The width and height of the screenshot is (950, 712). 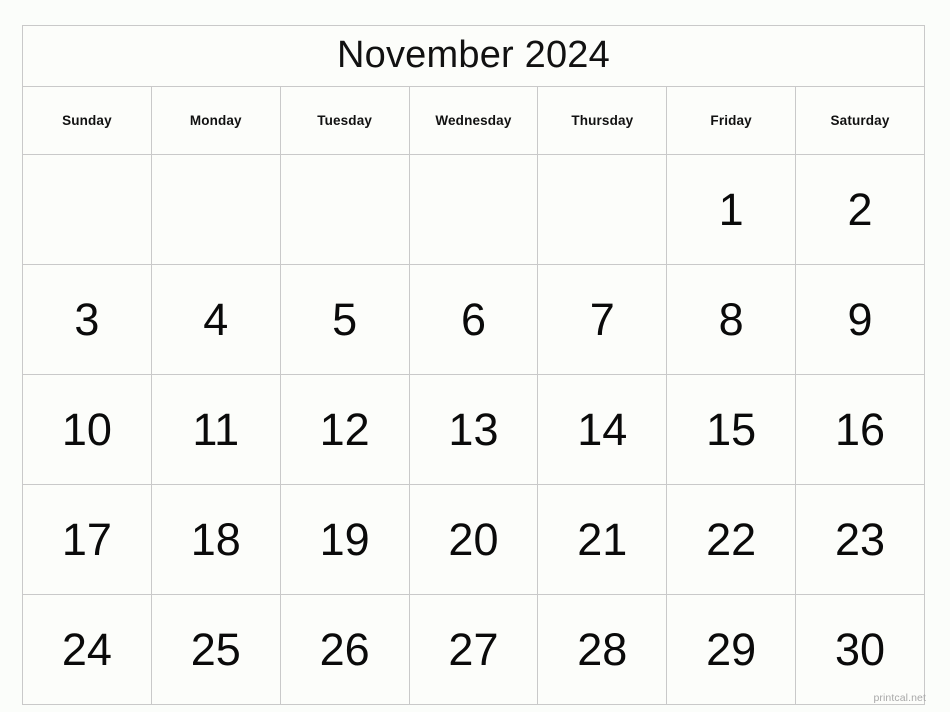 What do you see at coordinates (602, 120) in the screenshot?
I see `weekday-header-thursday: Thursday` at bounding box center [602, 120].